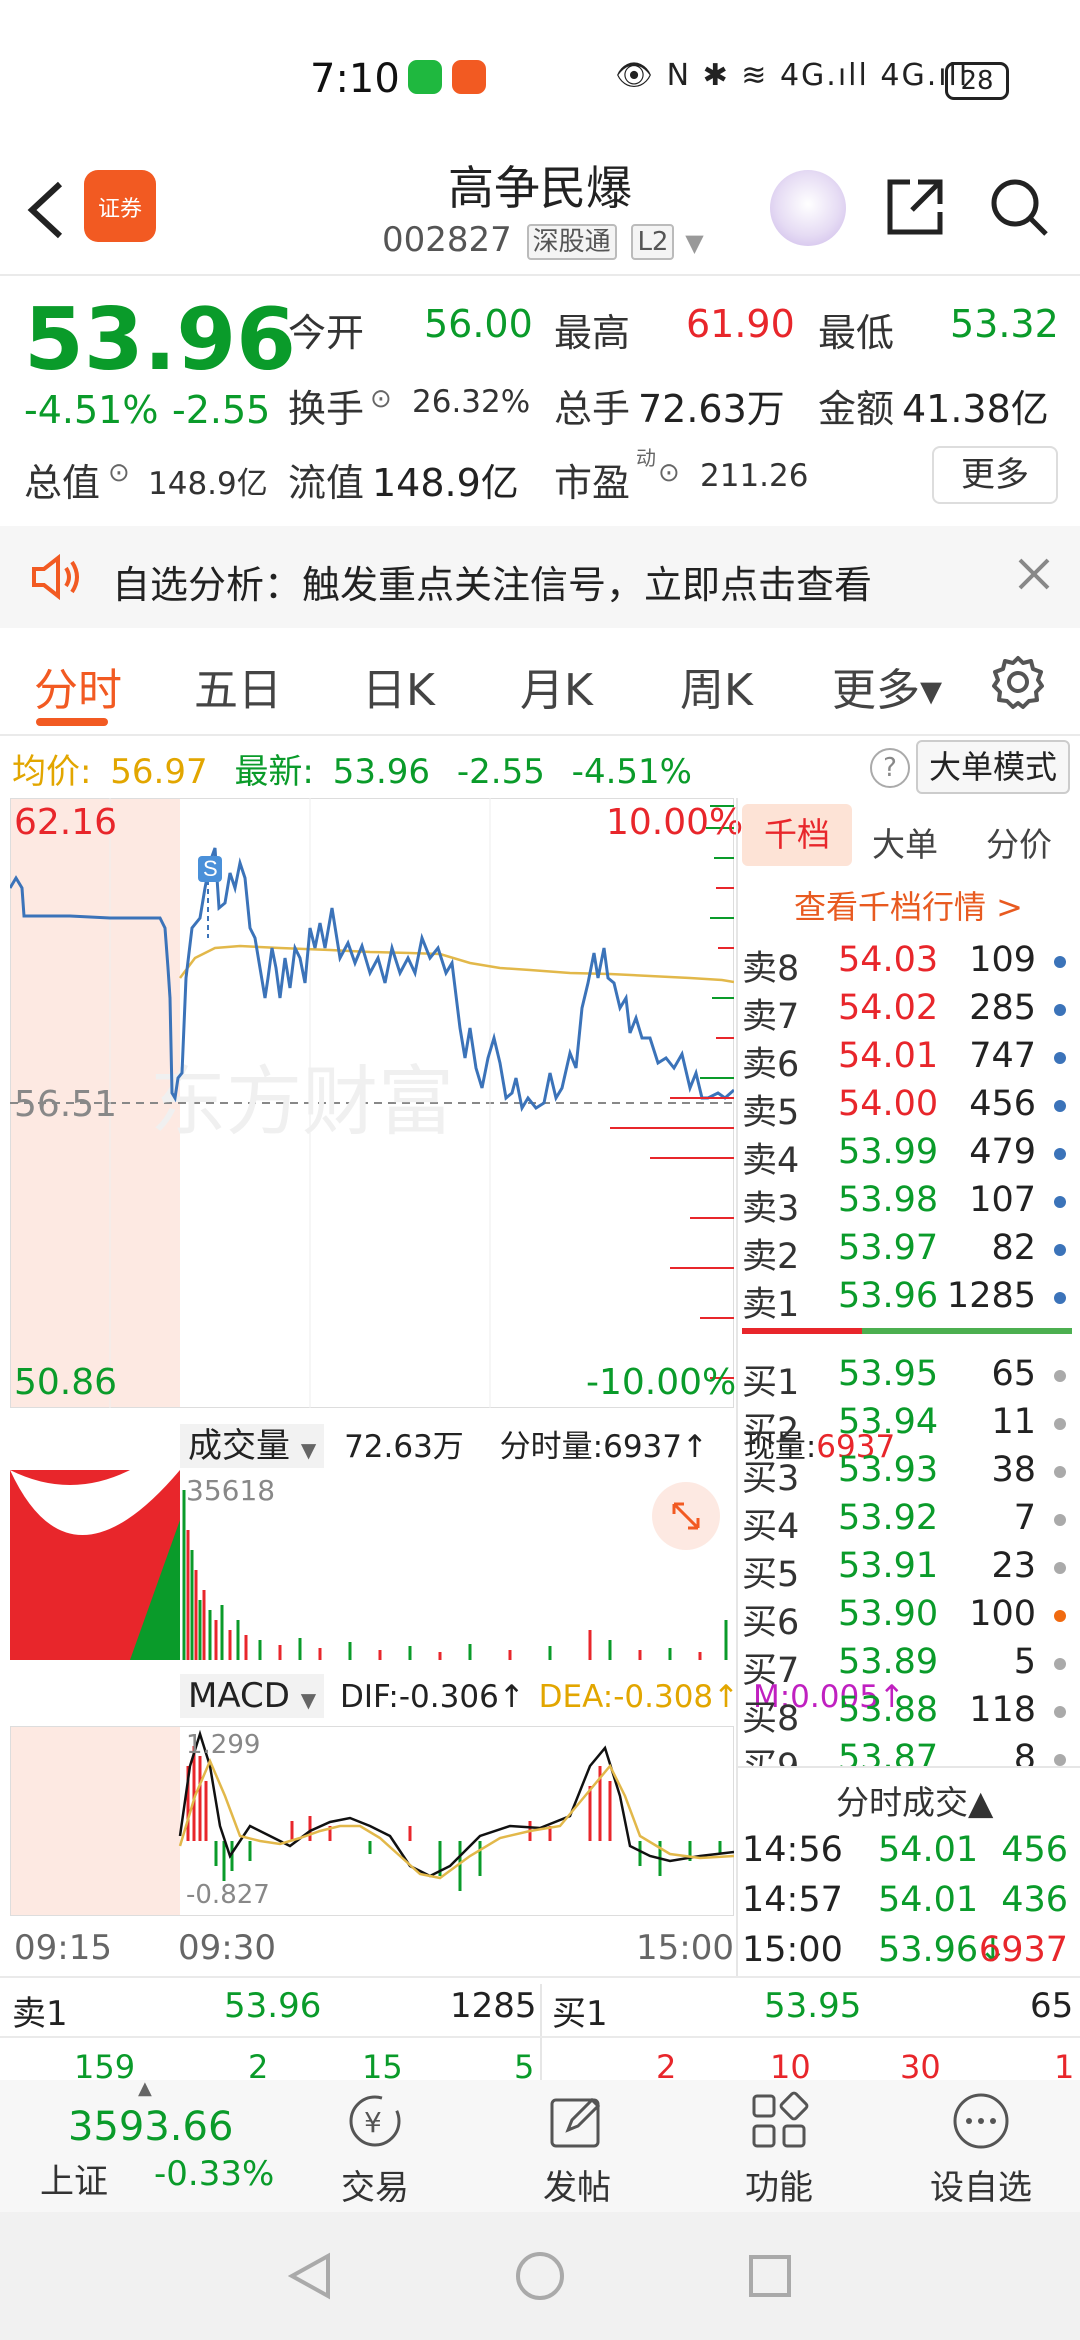 This screenshot has height=2340, width=1080. Describe the element at coordinates (355, 79) in the screenshot. I see `status-time: 7:10` at that location.